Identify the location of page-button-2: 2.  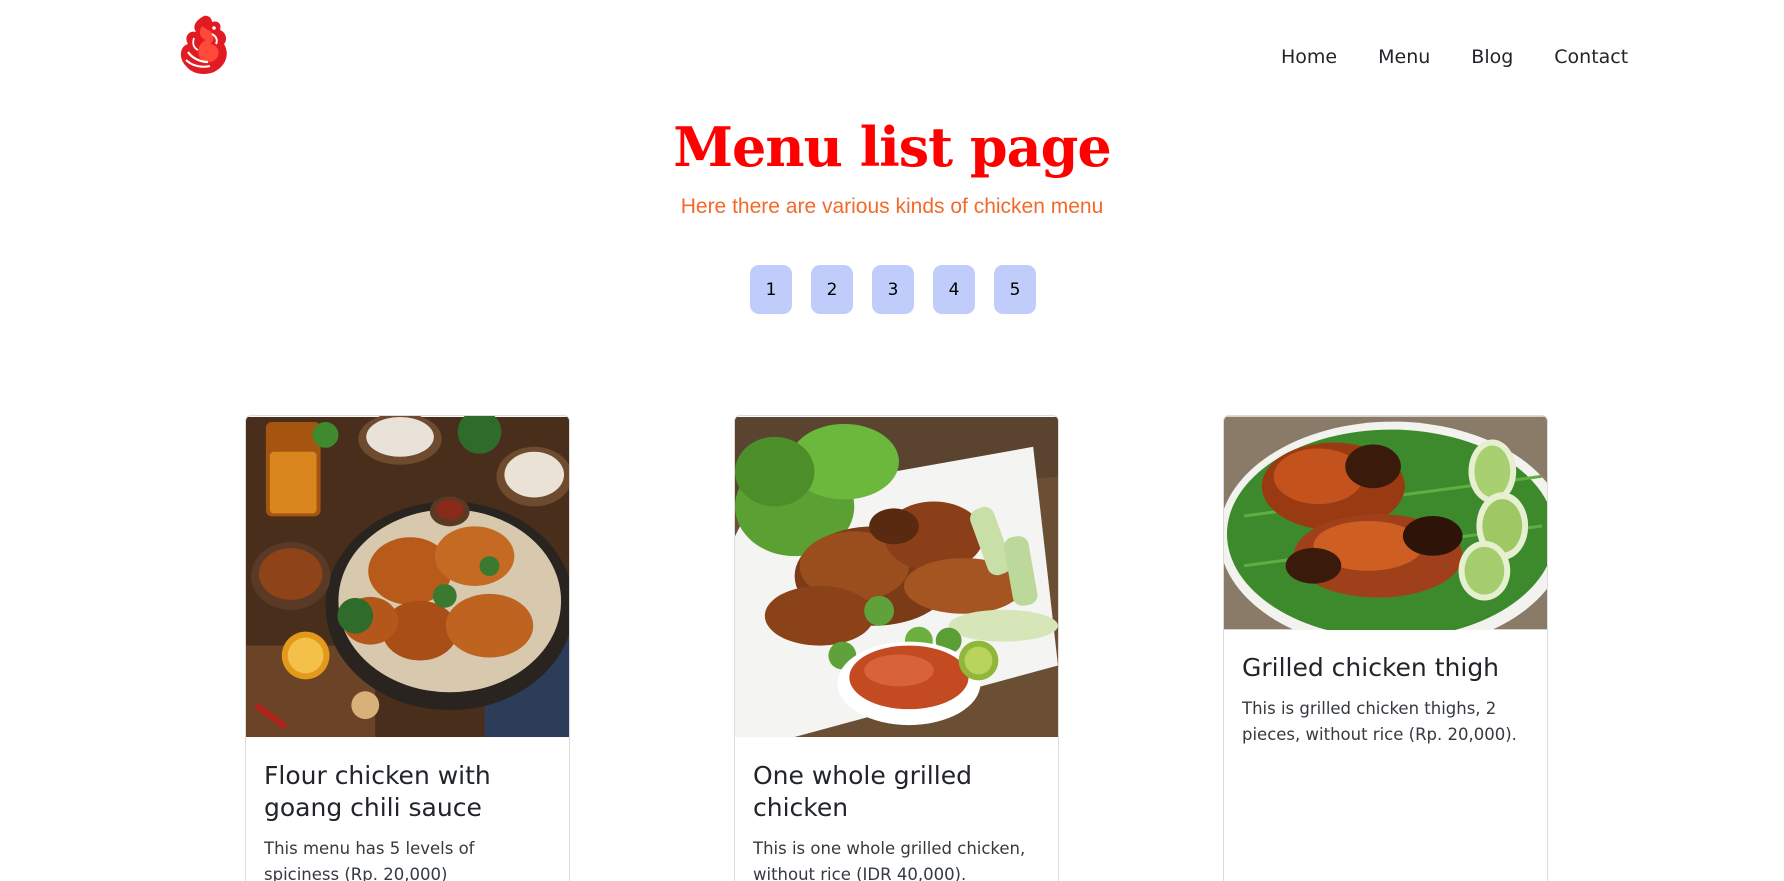
(832, 289).